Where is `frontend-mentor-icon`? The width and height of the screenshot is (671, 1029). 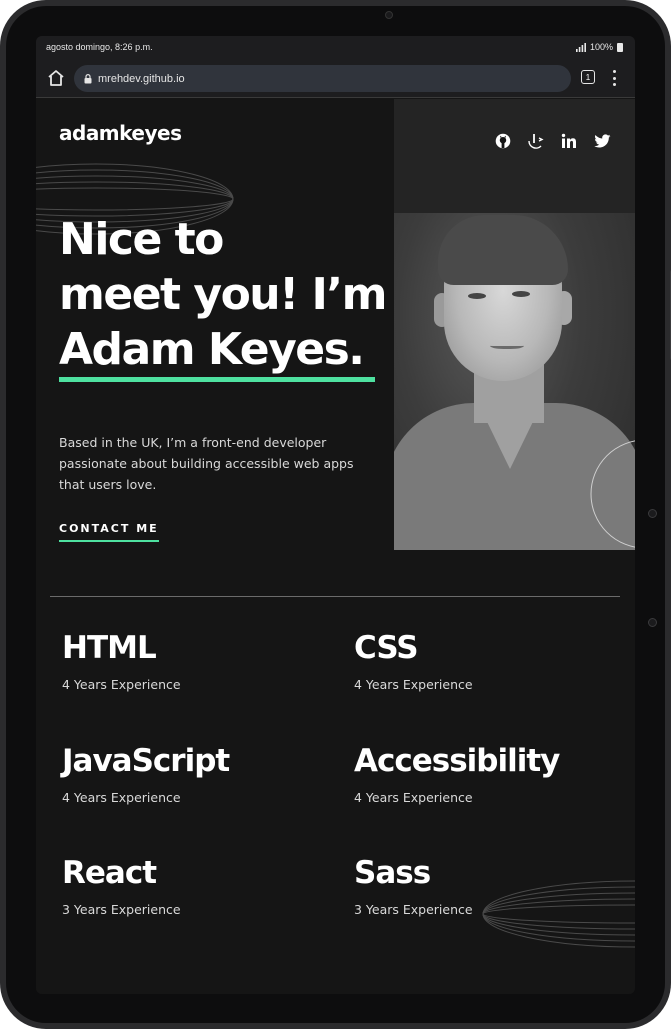
frontend-mentor-icon is located at coordinates (536, 141).